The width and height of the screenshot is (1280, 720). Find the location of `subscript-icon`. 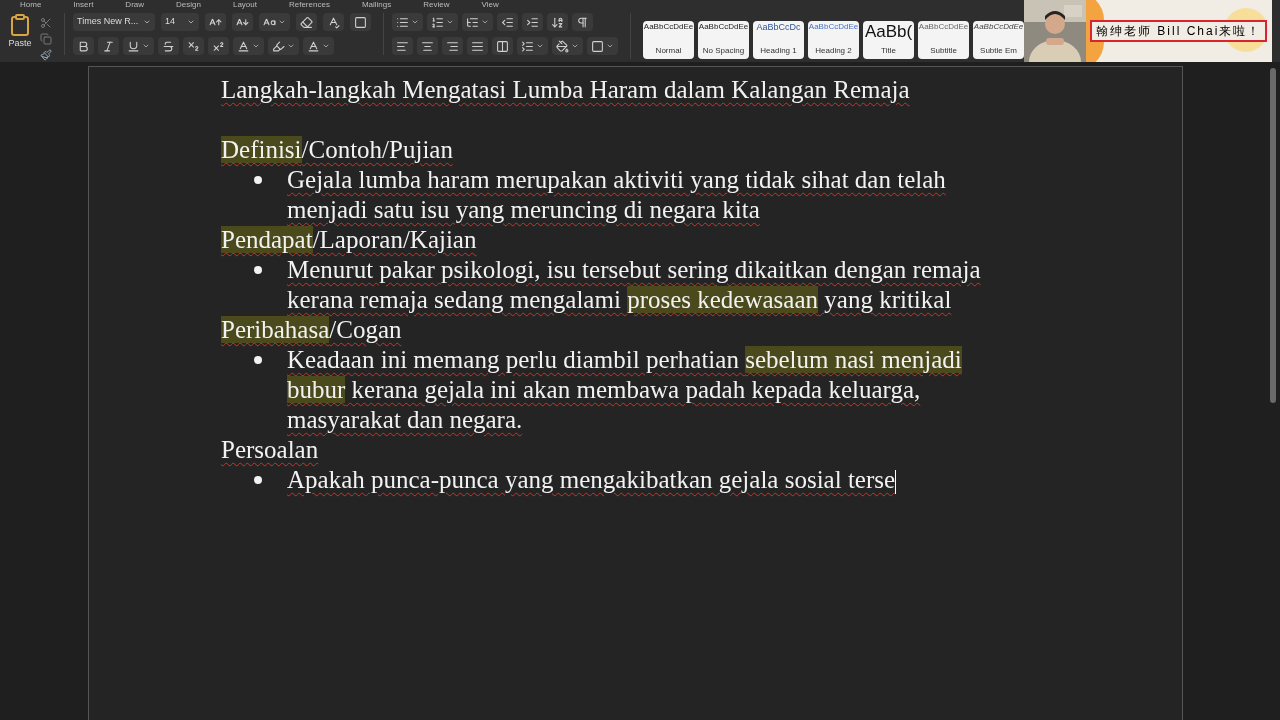

subscript-icon is located at coordinates (193, 46).